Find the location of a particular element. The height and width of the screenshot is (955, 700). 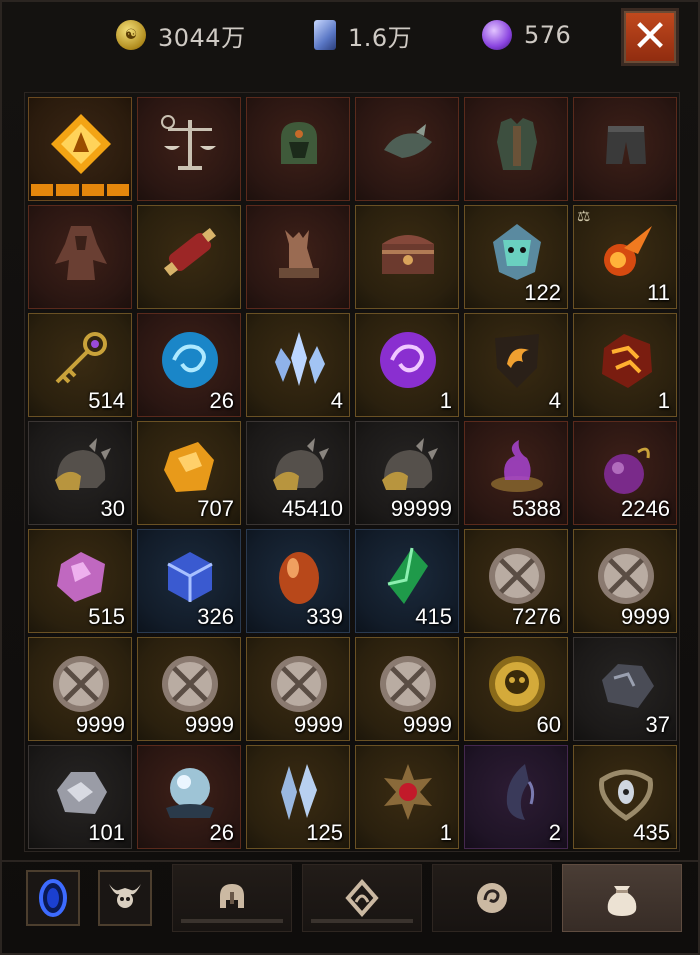

dragon-egg-icon is located at coordinates (299, 576).